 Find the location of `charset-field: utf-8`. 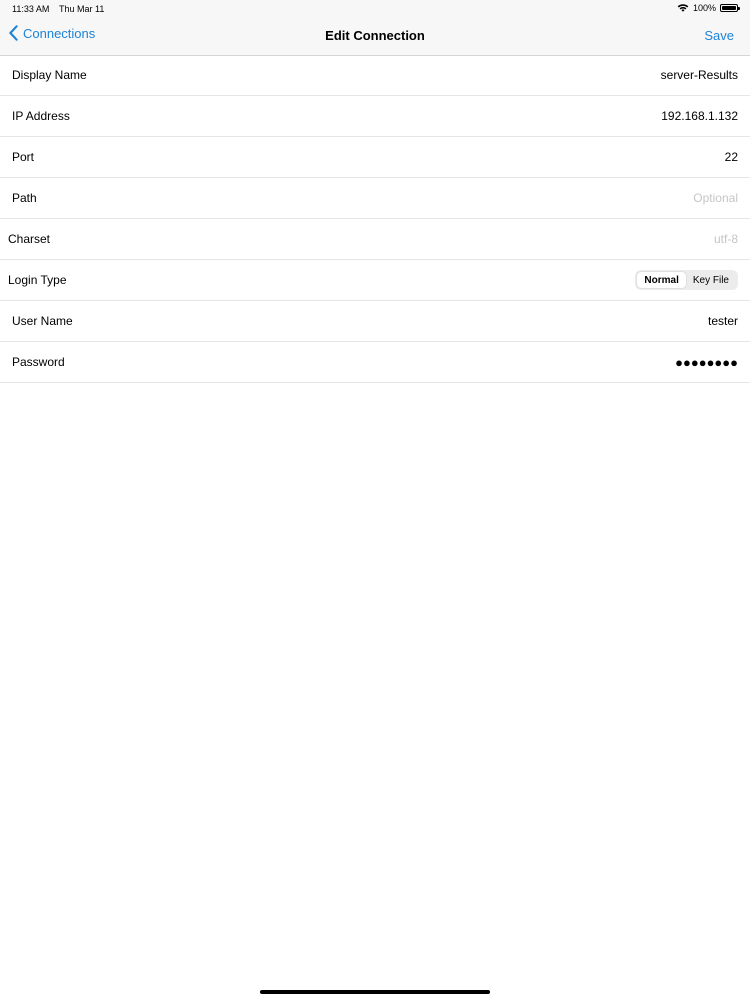

charset-field: utf-8 is located at coordinates (726, 239).